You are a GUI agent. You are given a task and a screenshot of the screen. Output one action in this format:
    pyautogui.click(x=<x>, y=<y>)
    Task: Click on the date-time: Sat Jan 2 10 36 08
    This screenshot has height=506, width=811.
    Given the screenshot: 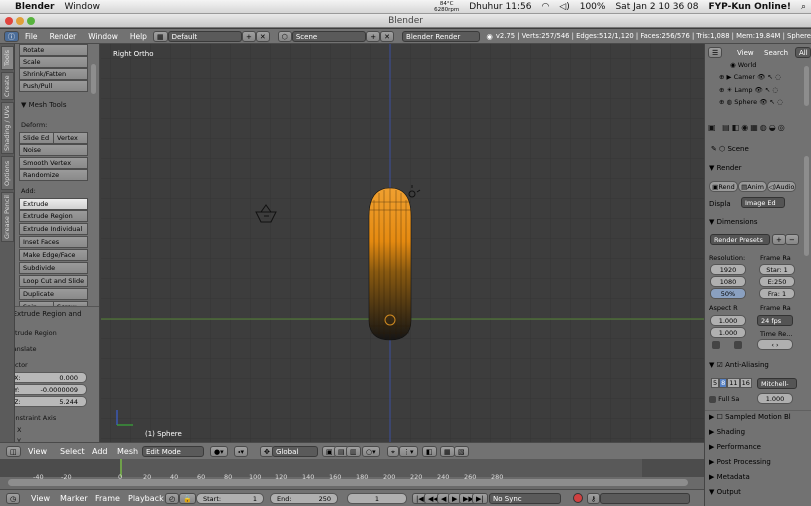 What is the action you would take?
    pyautogui.click(x=656, y=7)
    